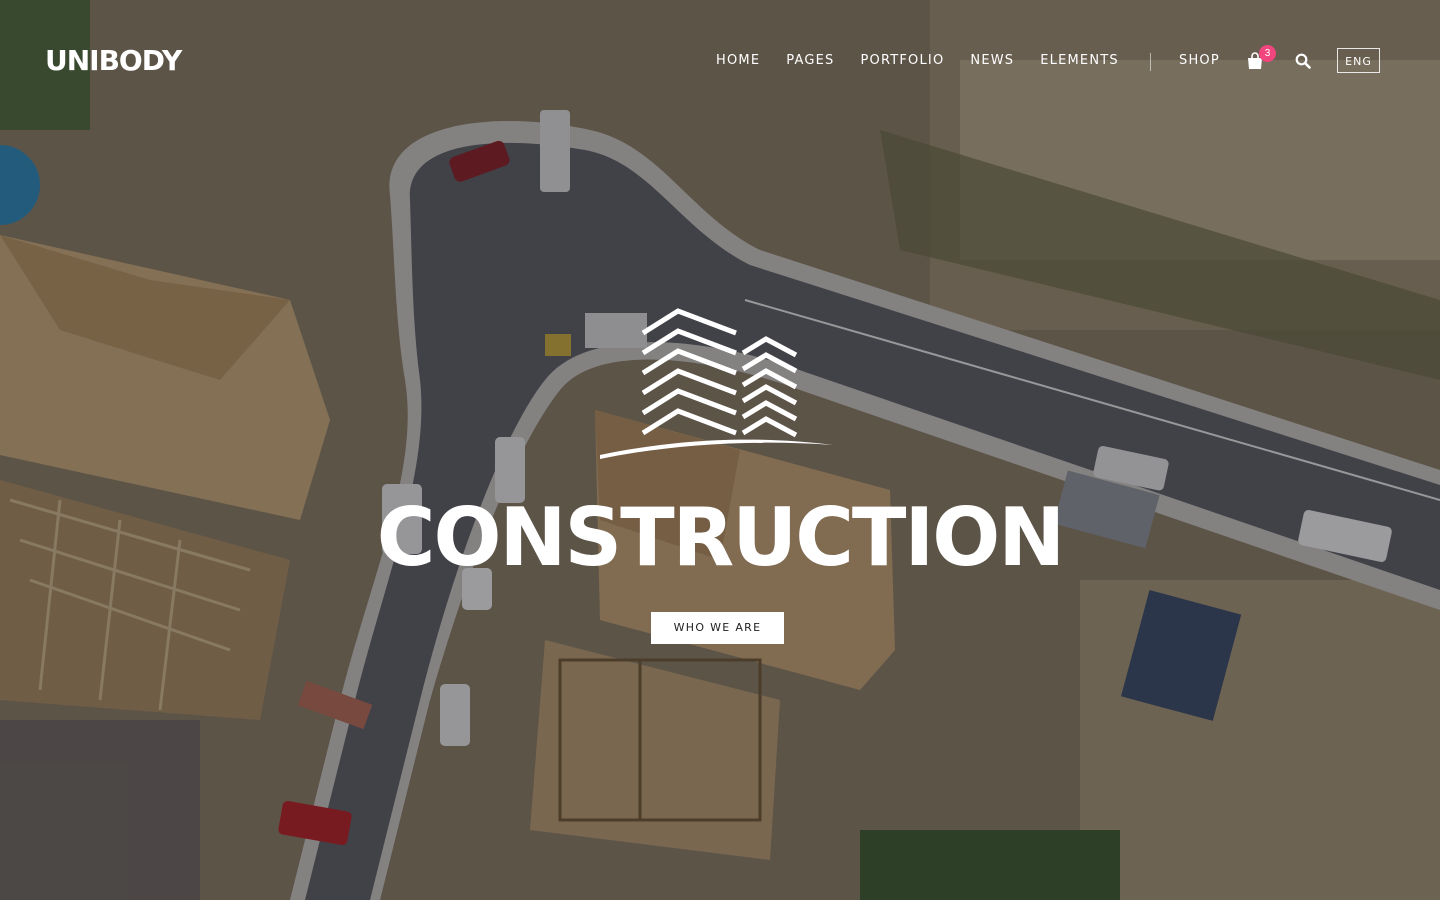  I want to click on nav-item-home: HOME, so click(738, 60).